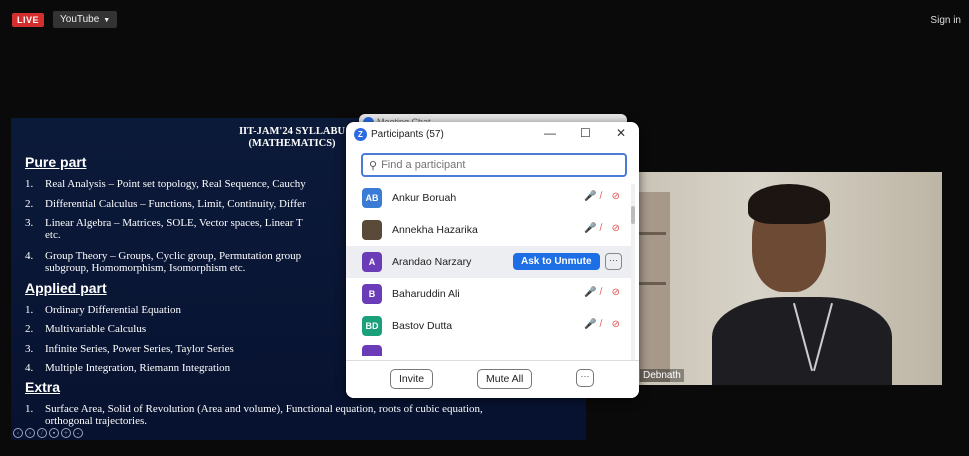 The width and height of the screenshot is (969, 456). Describe the element at coordinates (550, 133) in the screenshot. I see `minimize-icon: —` at that location.